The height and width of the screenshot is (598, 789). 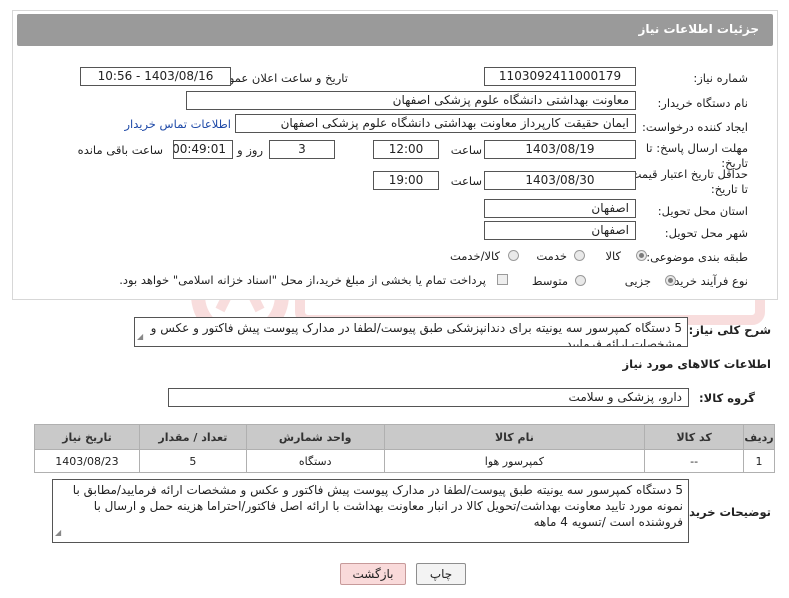 I want to click on buyer-field: معاونت بهداشتی دانشگاه علوم پزشکی اصفهان, so click(x=411, y=100).